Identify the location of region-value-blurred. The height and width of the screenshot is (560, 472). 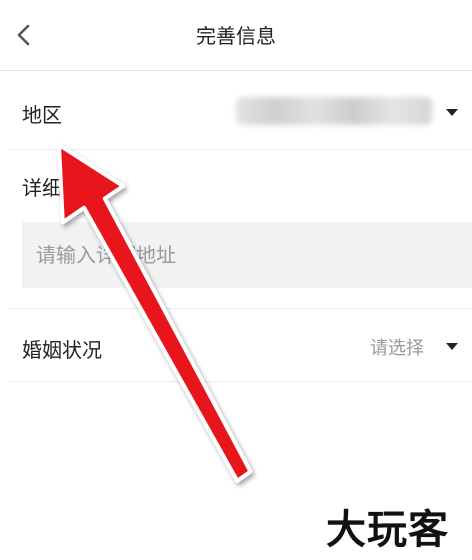
(334, 111).